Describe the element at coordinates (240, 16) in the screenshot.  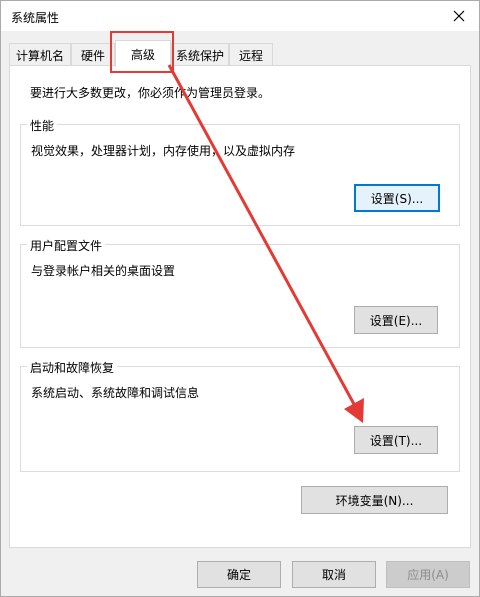
I see `title-bar: 系统属性` at that location.